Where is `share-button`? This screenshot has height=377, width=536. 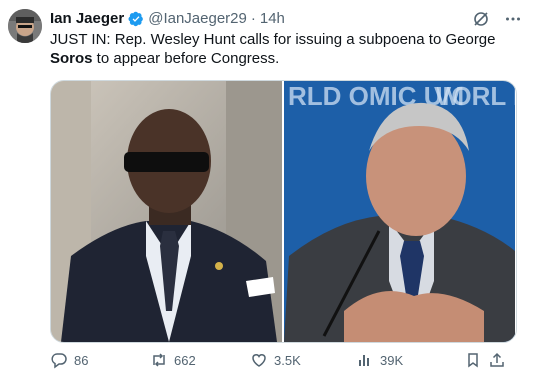 share-button is located at coordinates (500, 360).